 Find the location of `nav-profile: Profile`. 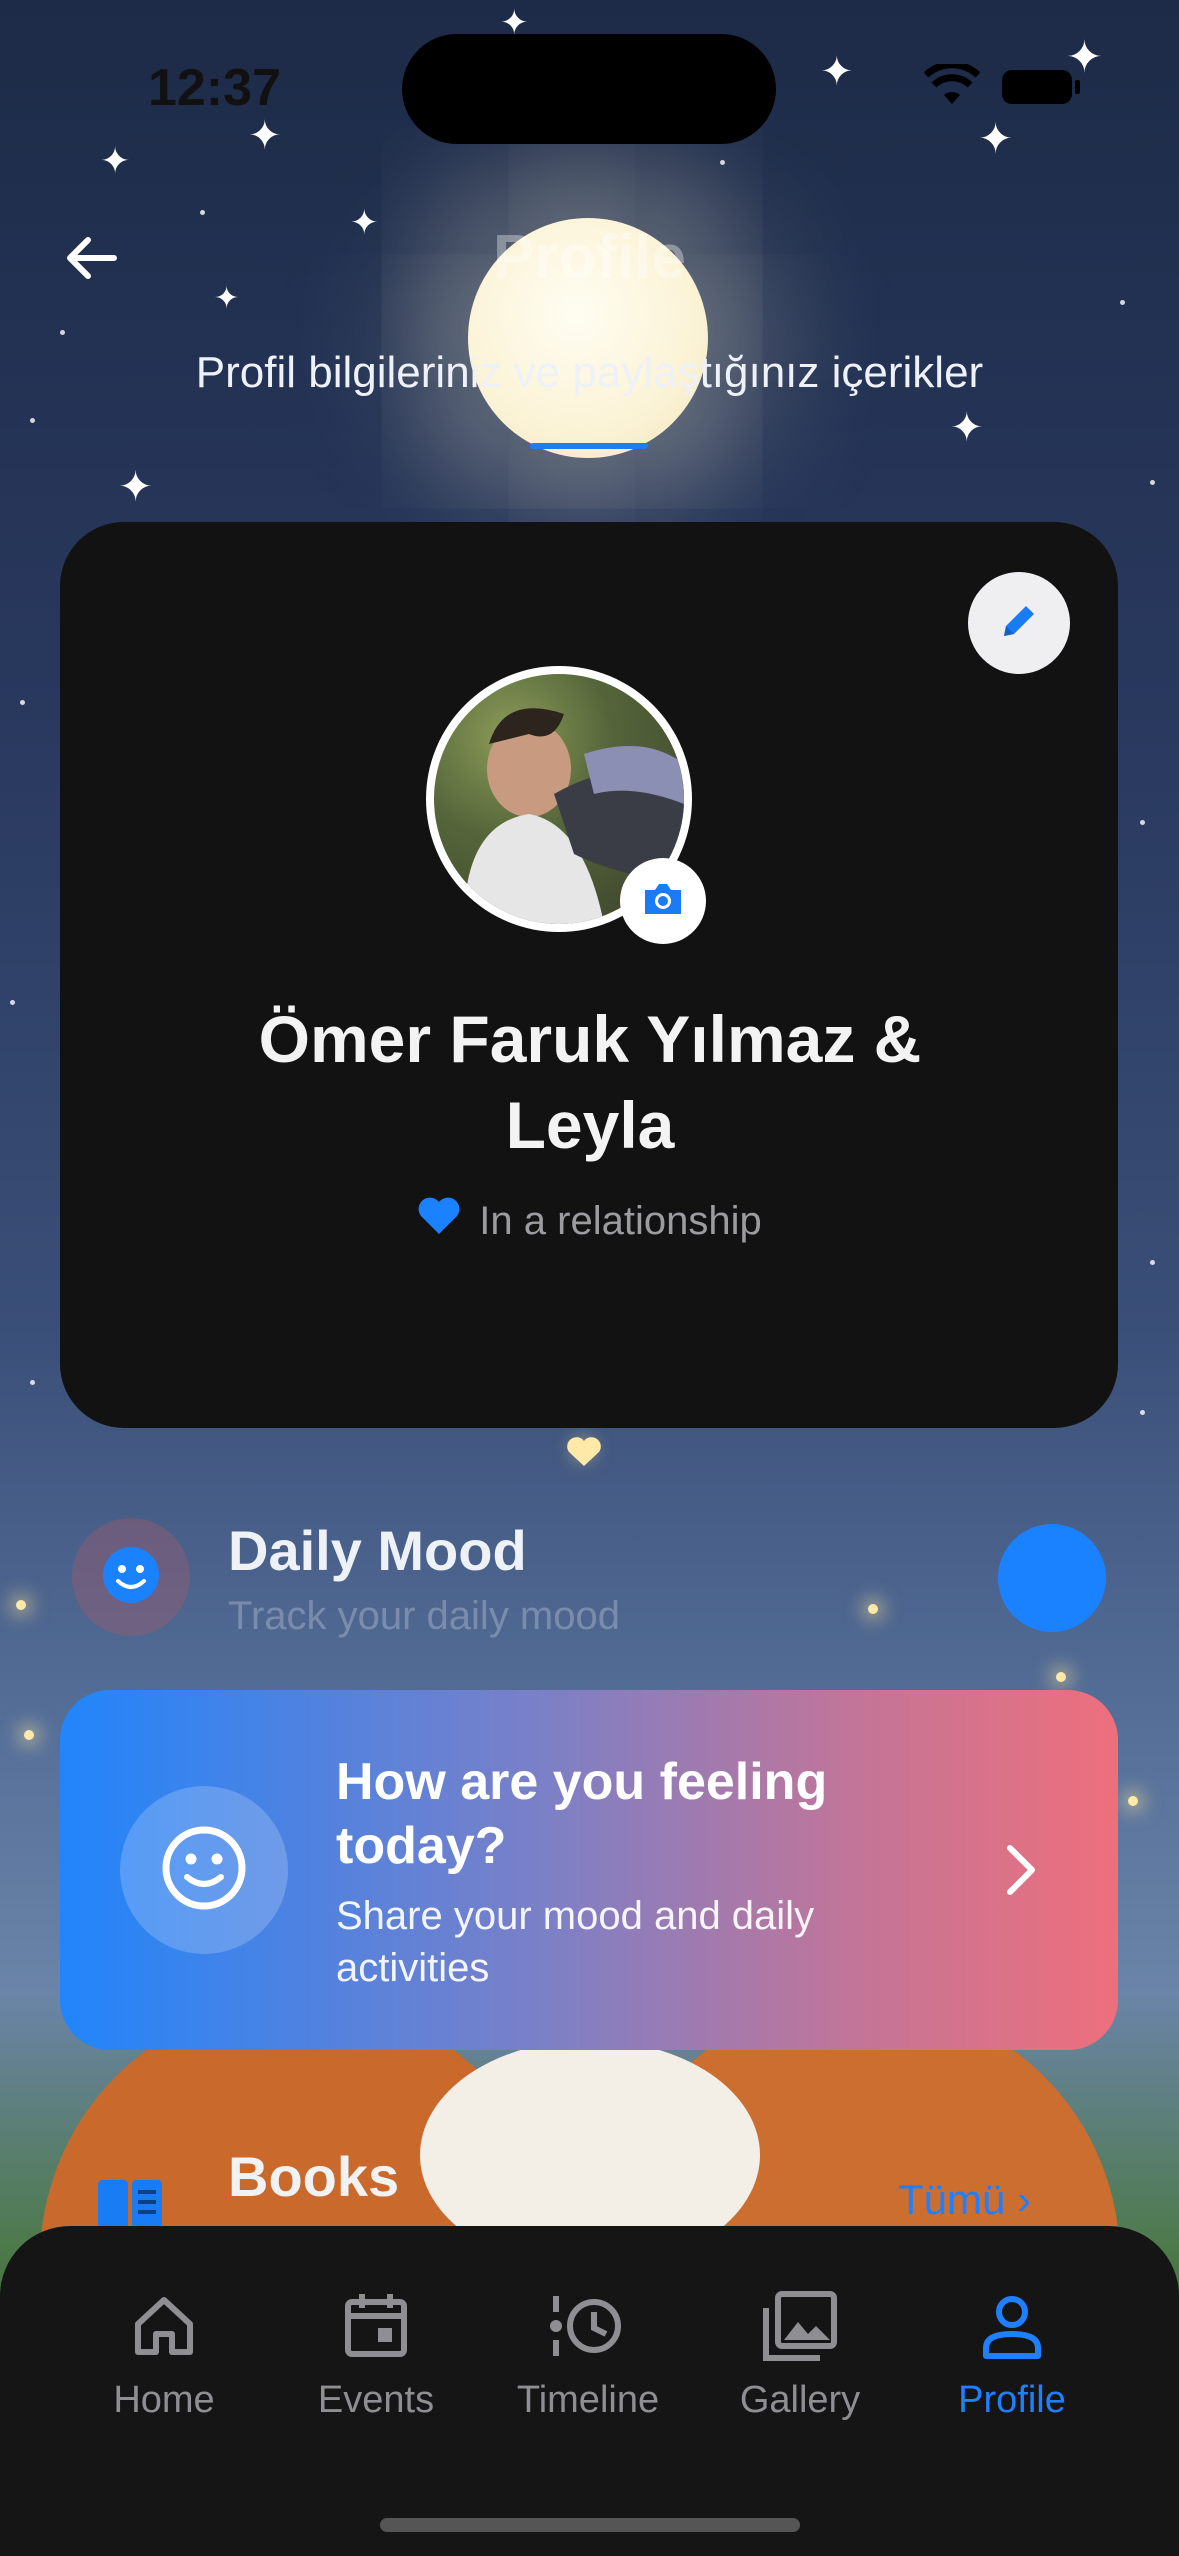

nav-profile: Profile is located at coordinates (1012, 2356).